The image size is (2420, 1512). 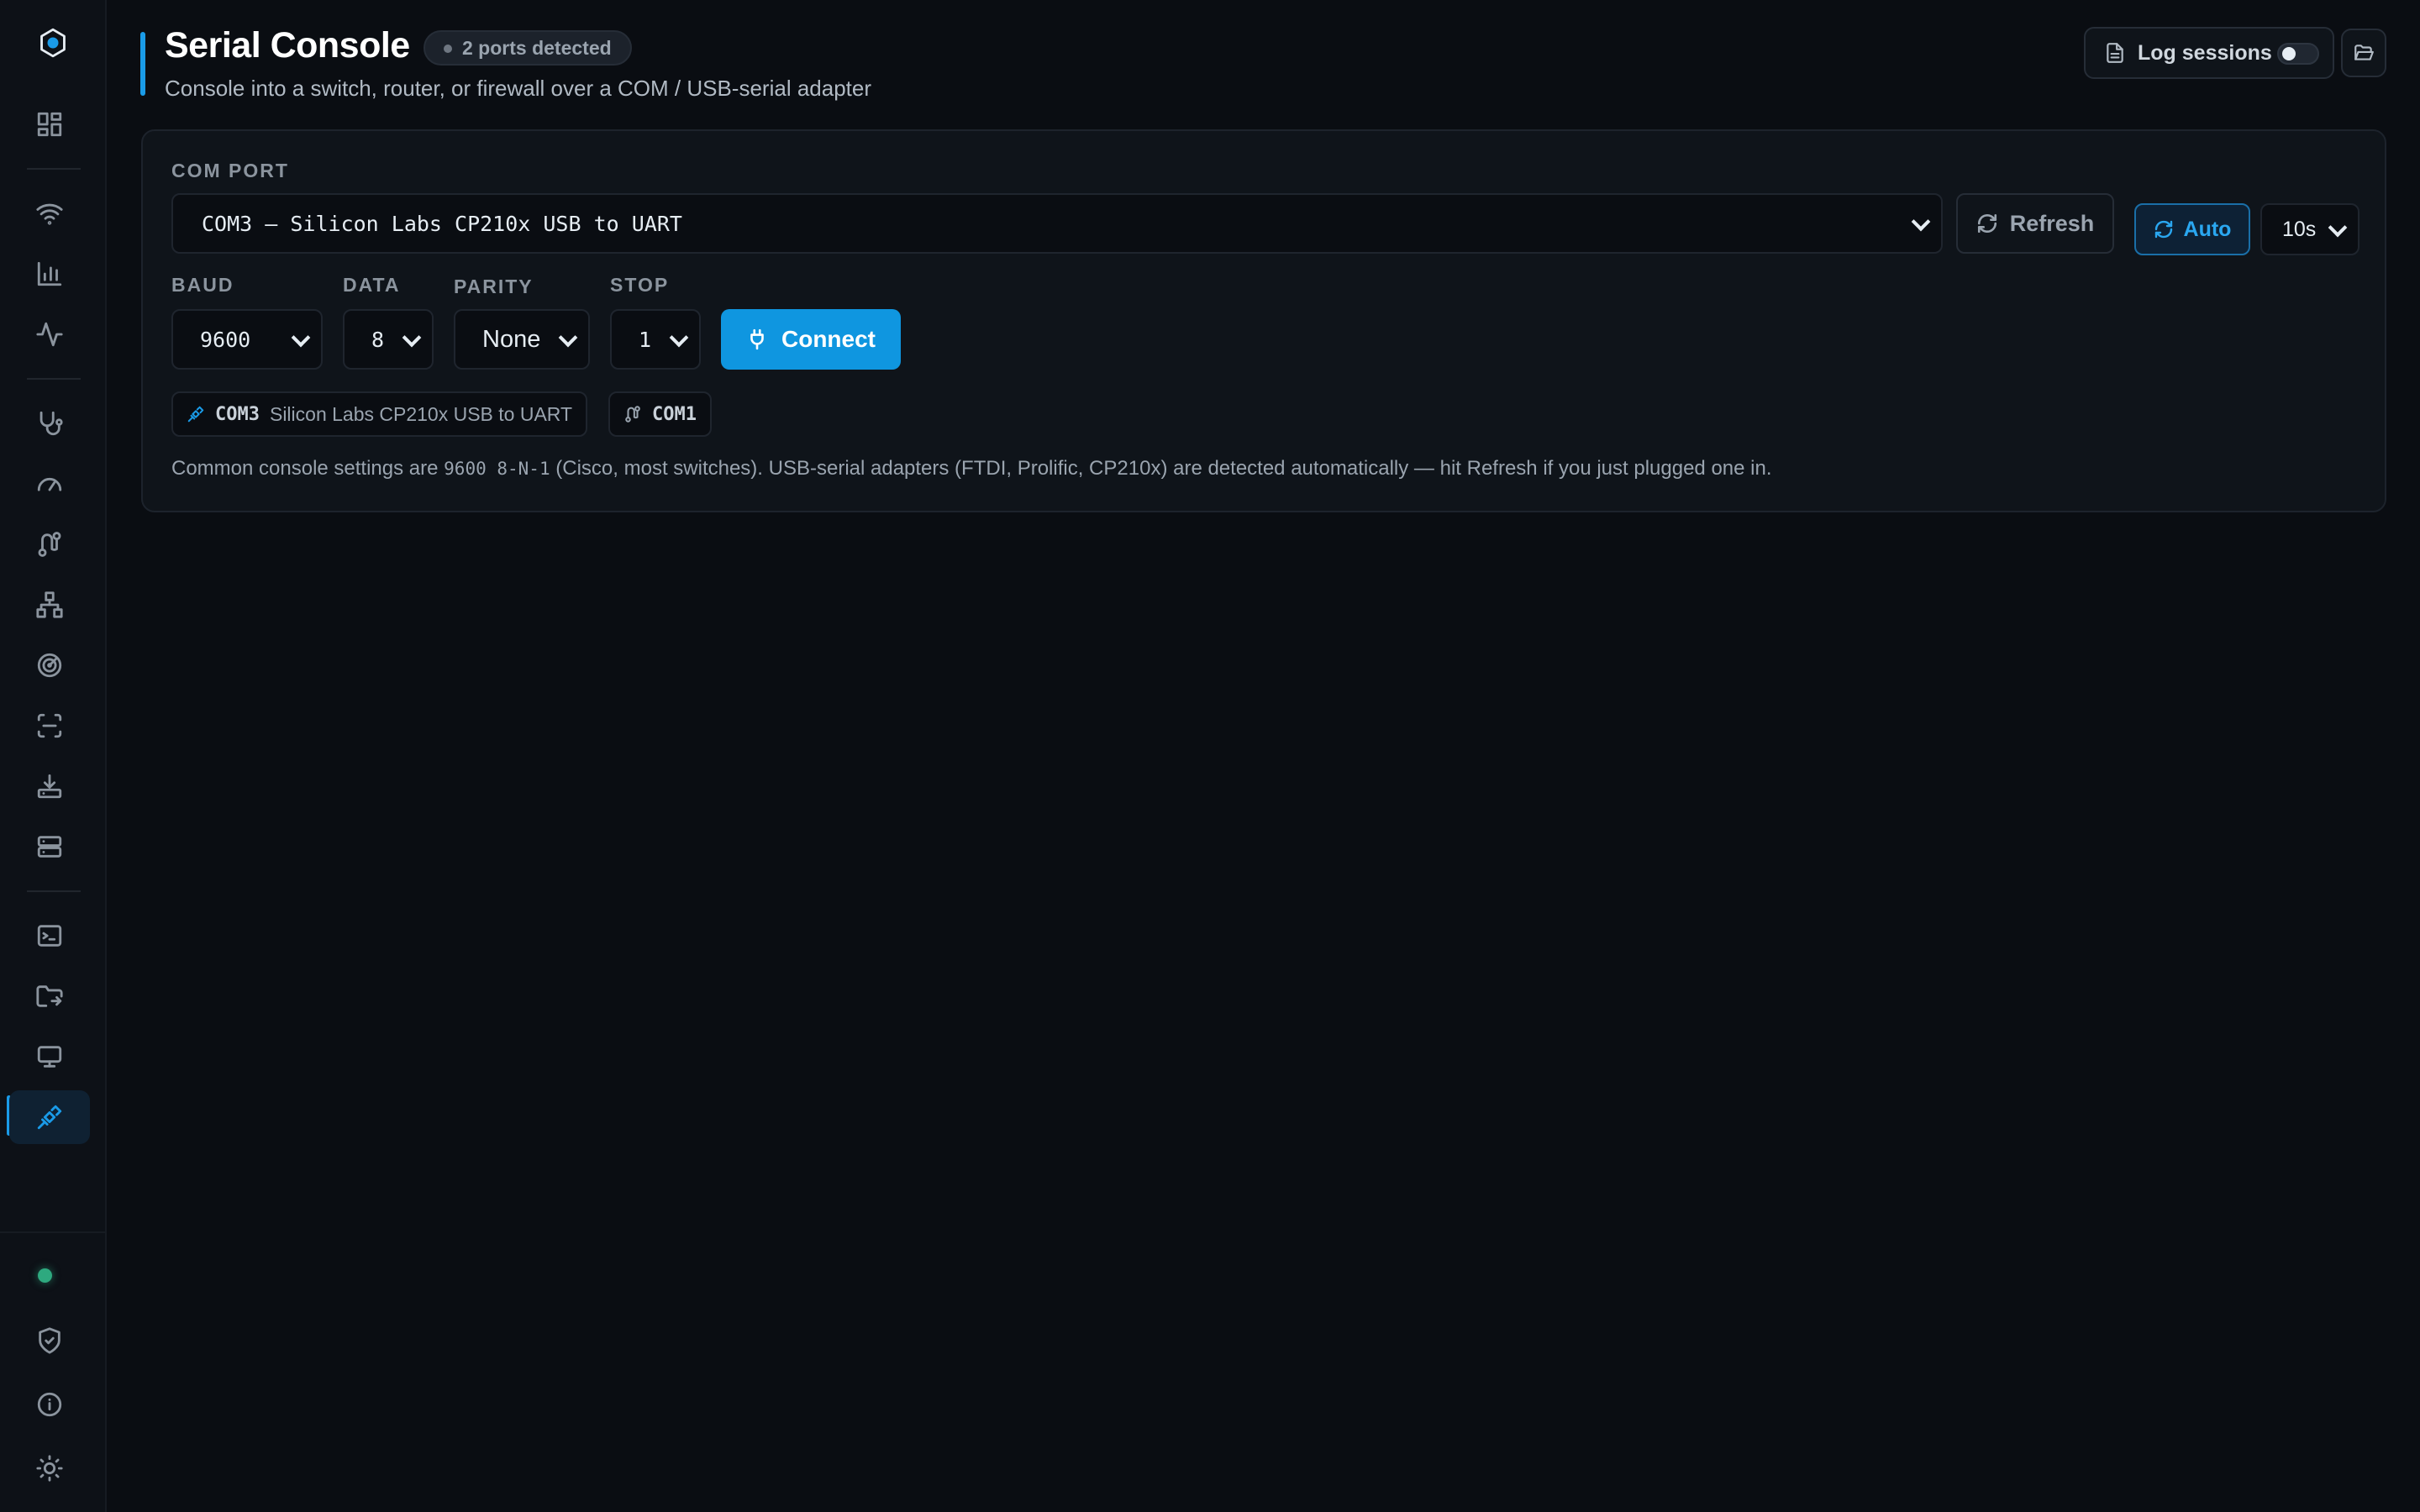 I want to click on sidebar-item-diagnostics, so click(x=50, y=423).